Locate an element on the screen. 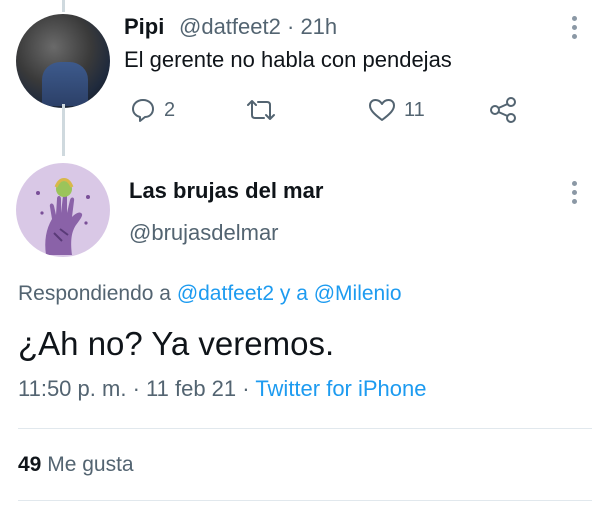 The width and height of the screenshot is (606, 506). like-icon is located at coordinates (382, 110).